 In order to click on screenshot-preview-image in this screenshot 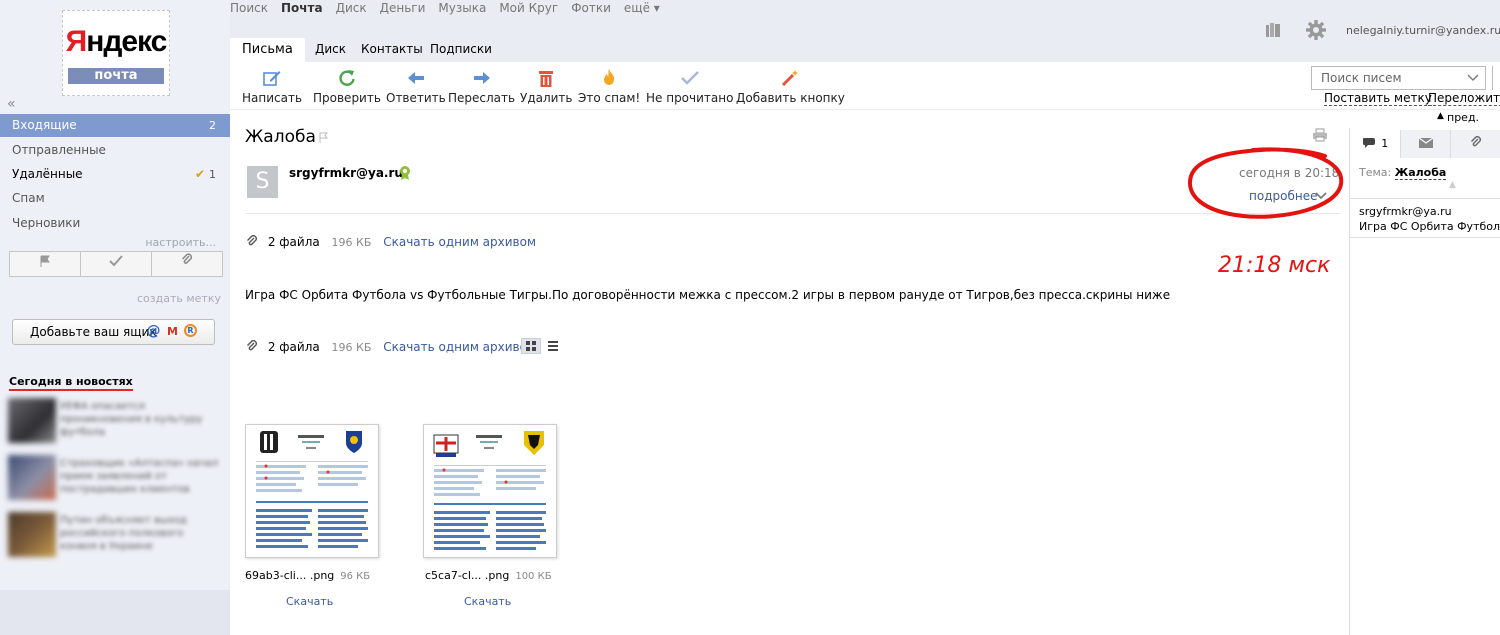, I will do `click(489, 490)`.